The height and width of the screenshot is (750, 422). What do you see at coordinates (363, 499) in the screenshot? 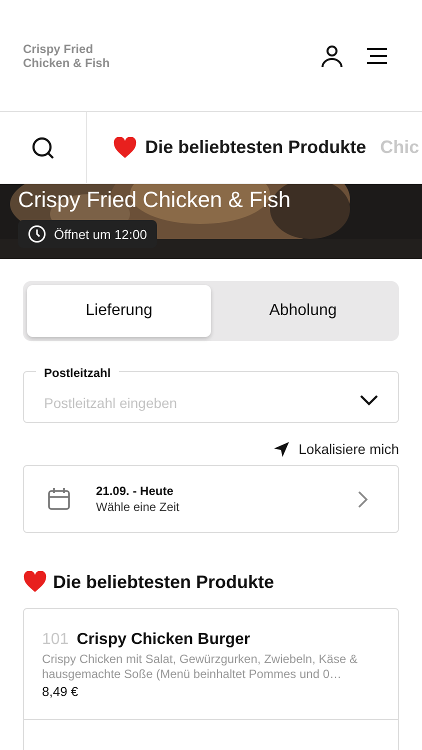
I see `chevron-right-icon` at bounding box center [363, 499].